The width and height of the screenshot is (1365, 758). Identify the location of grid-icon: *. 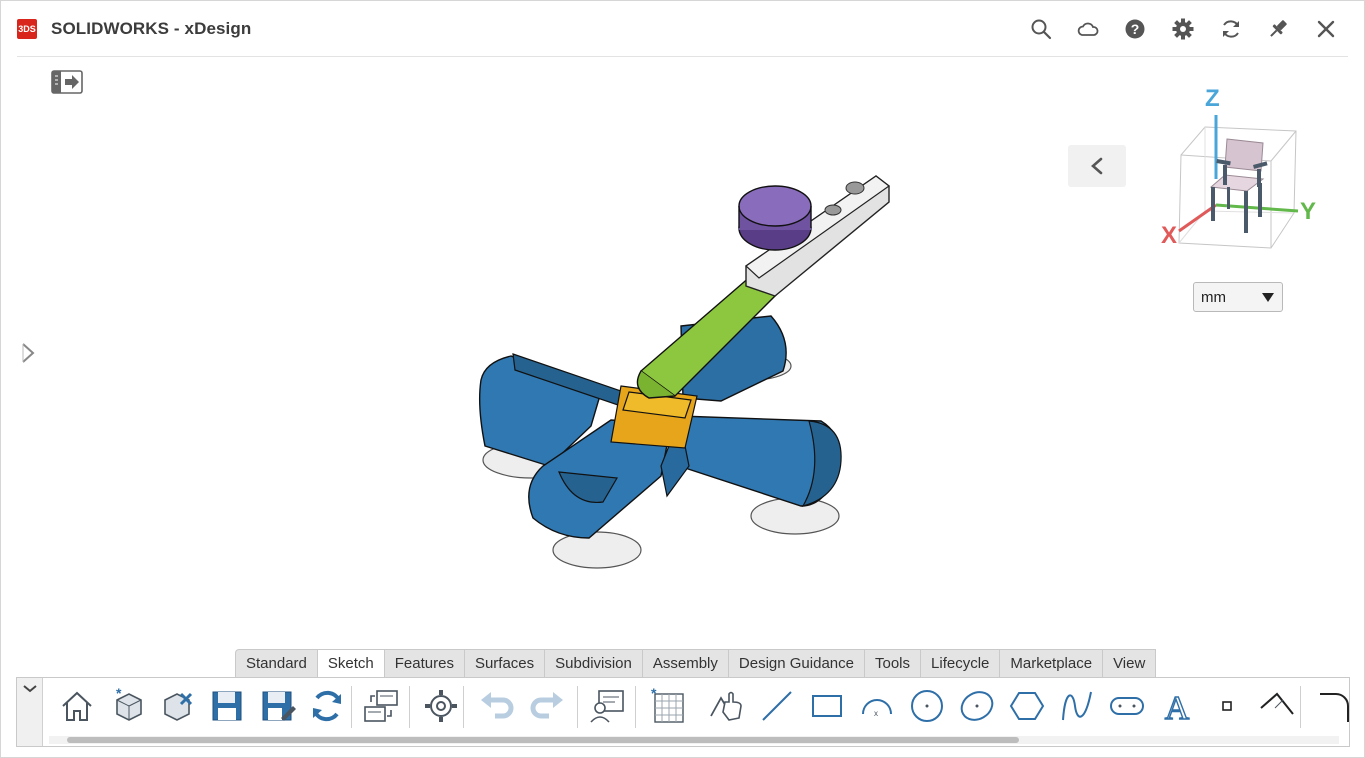
(667, 705).